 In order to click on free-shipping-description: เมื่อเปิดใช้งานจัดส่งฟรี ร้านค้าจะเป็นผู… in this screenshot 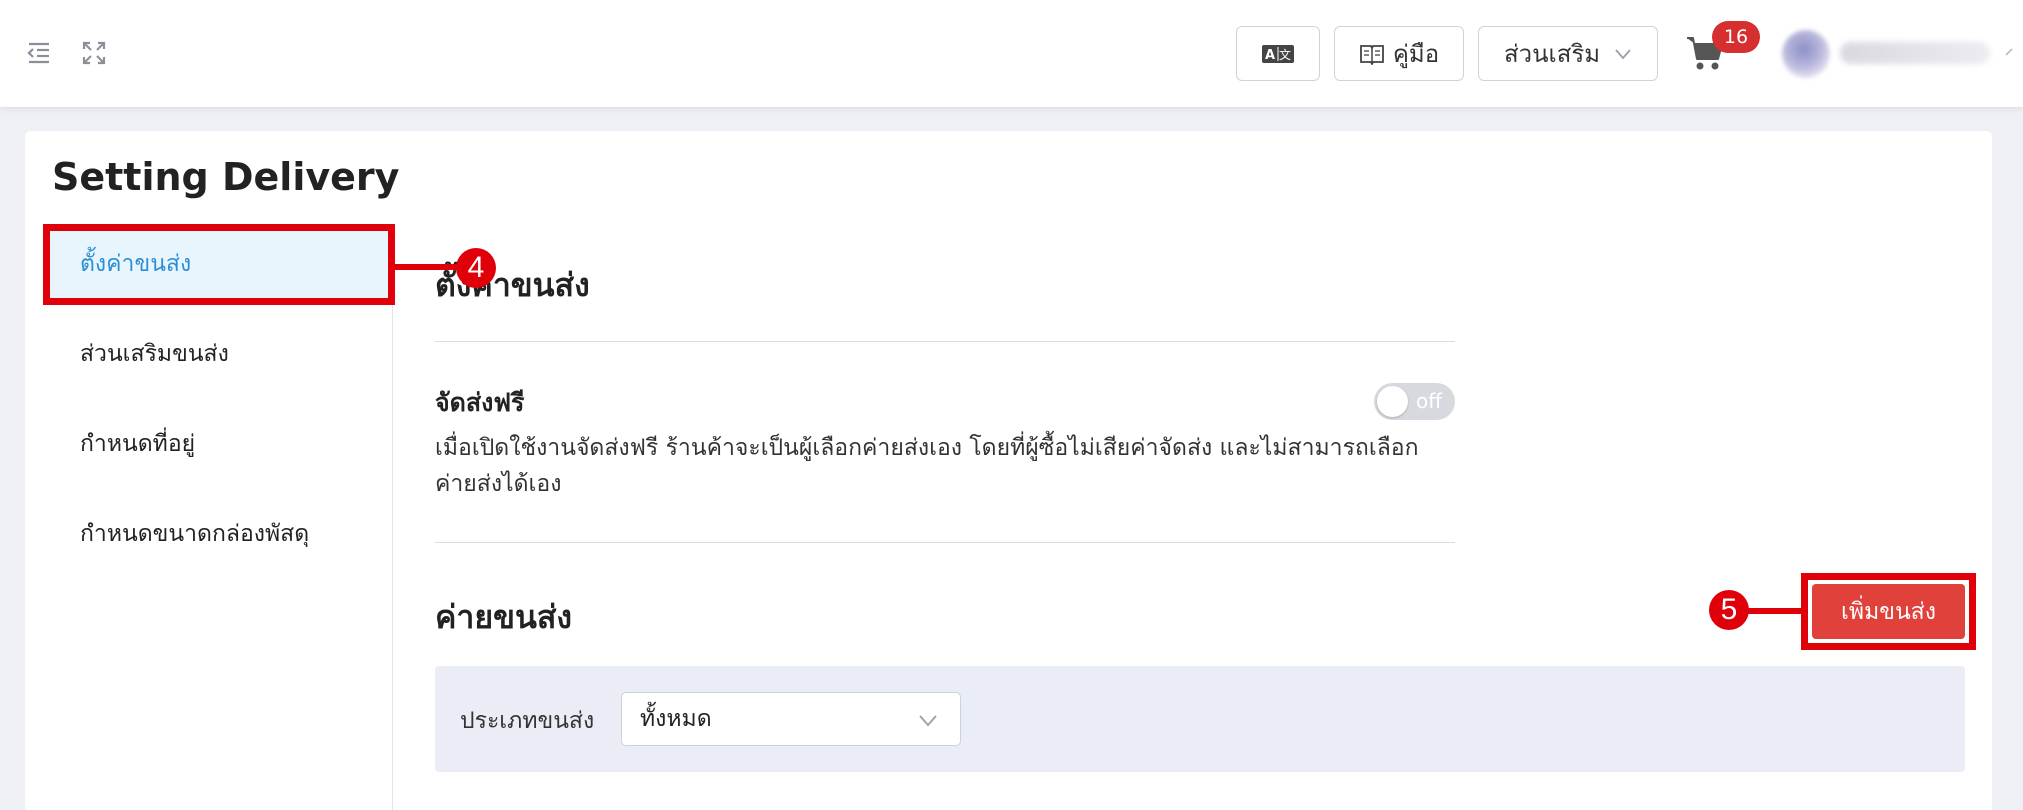, I will do `click(927, 466)`.